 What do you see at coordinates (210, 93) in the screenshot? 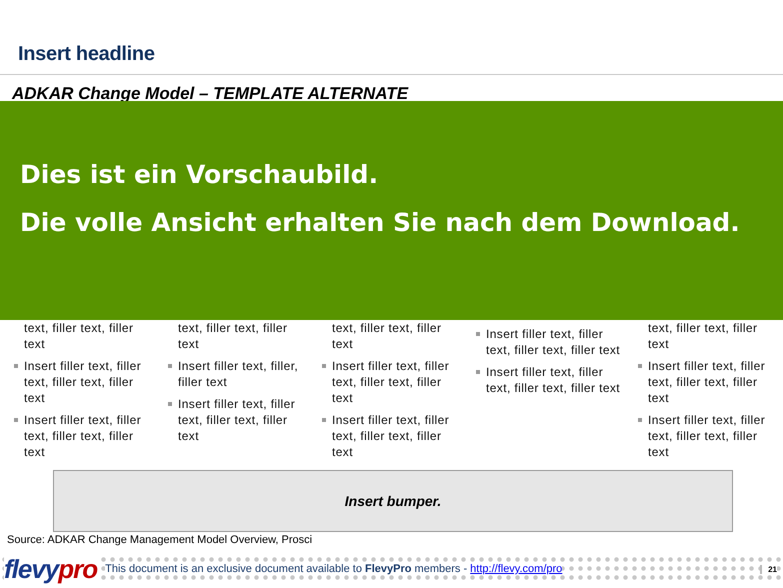
I see `subtitle: ADKAR Change Model – TEMPLATE ALTERNATE` at bounding box center [210, 93].